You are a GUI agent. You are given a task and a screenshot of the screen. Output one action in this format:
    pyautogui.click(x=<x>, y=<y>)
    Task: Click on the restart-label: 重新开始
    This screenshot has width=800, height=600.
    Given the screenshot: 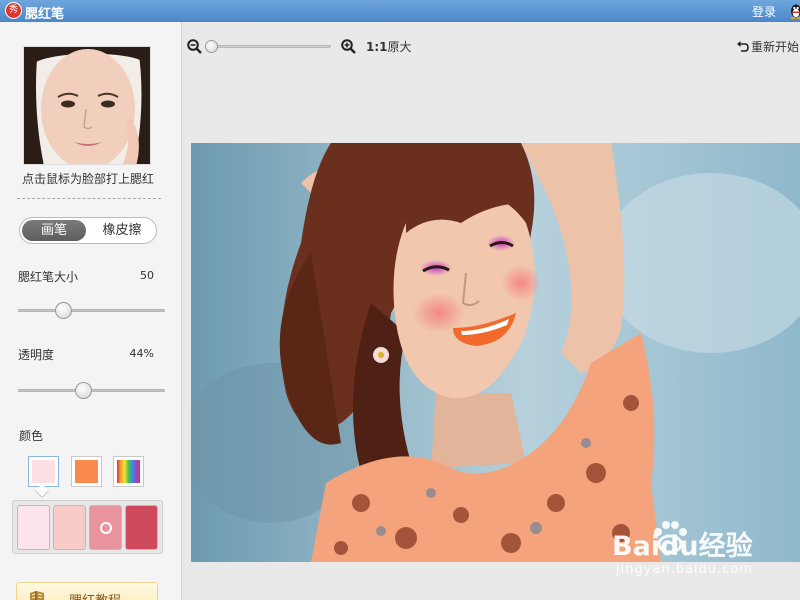 What is the action you would take?
    pyautogui.click(x=775, y=47)
    